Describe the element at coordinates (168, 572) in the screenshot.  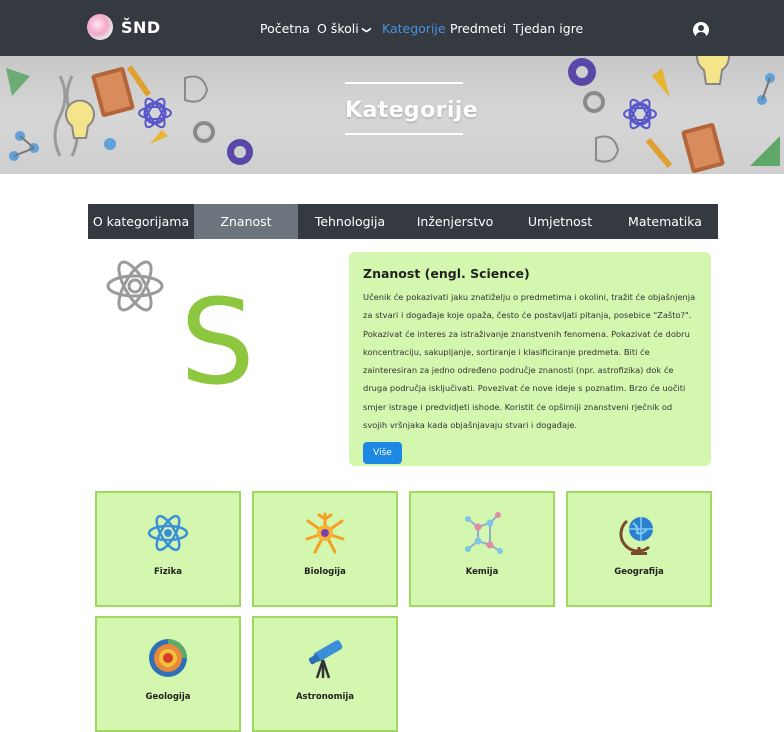
I see `subject-label: Fizika` at that location.